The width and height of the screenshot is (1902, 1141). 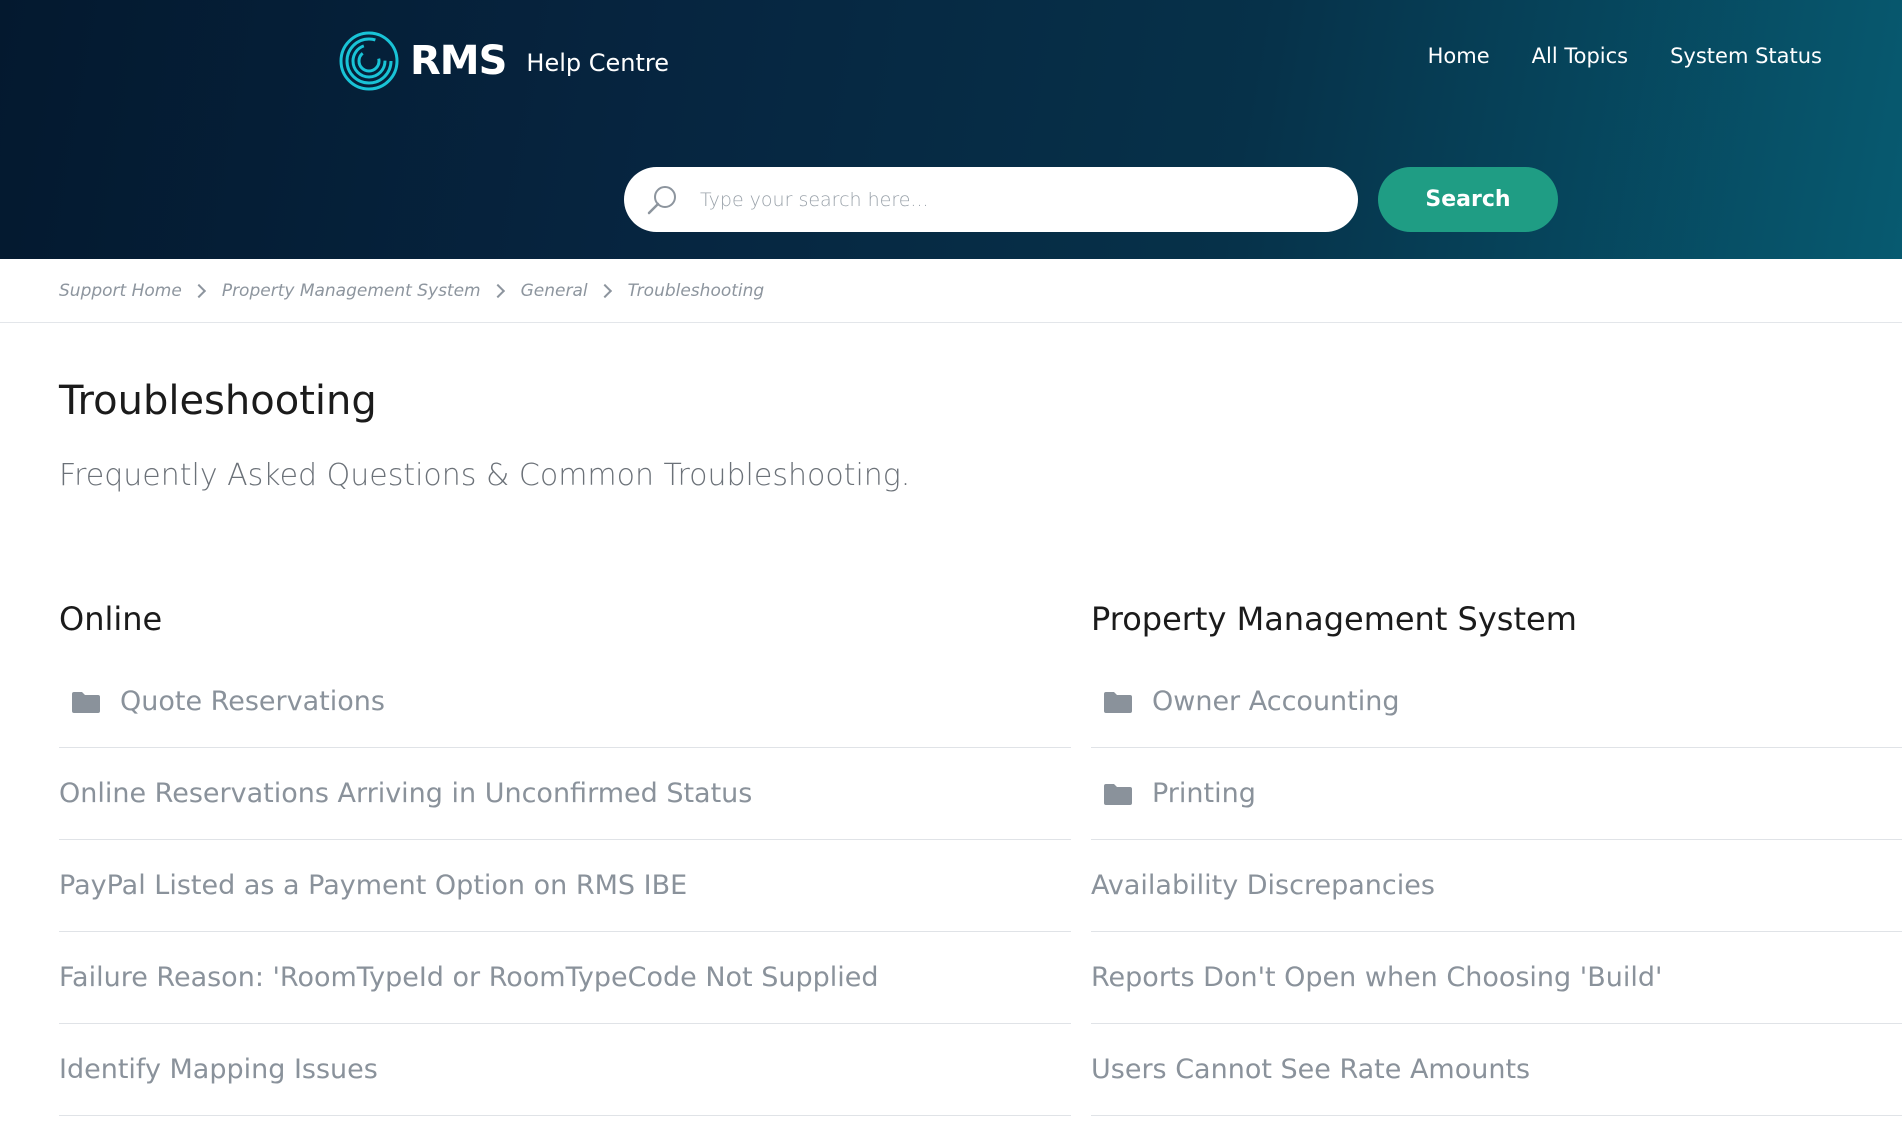 What do you see at coordinates (218, 401) in the screenshot?
I see `page-title: Troubleshooting` at bounding box center [218, 401].